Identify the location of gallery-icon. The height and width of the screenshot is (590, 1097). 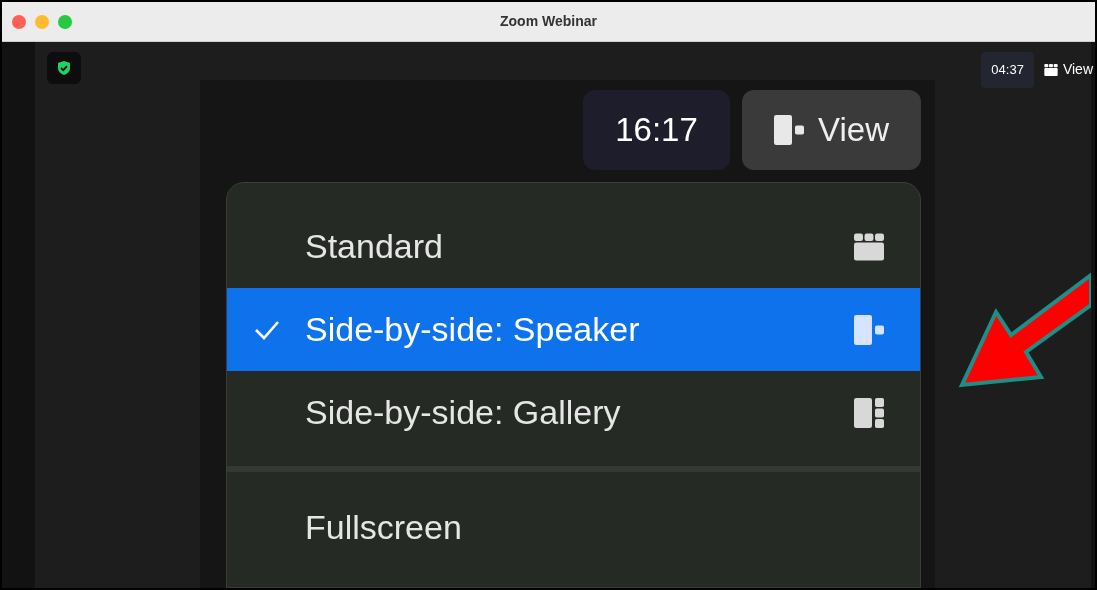
(869, 412).